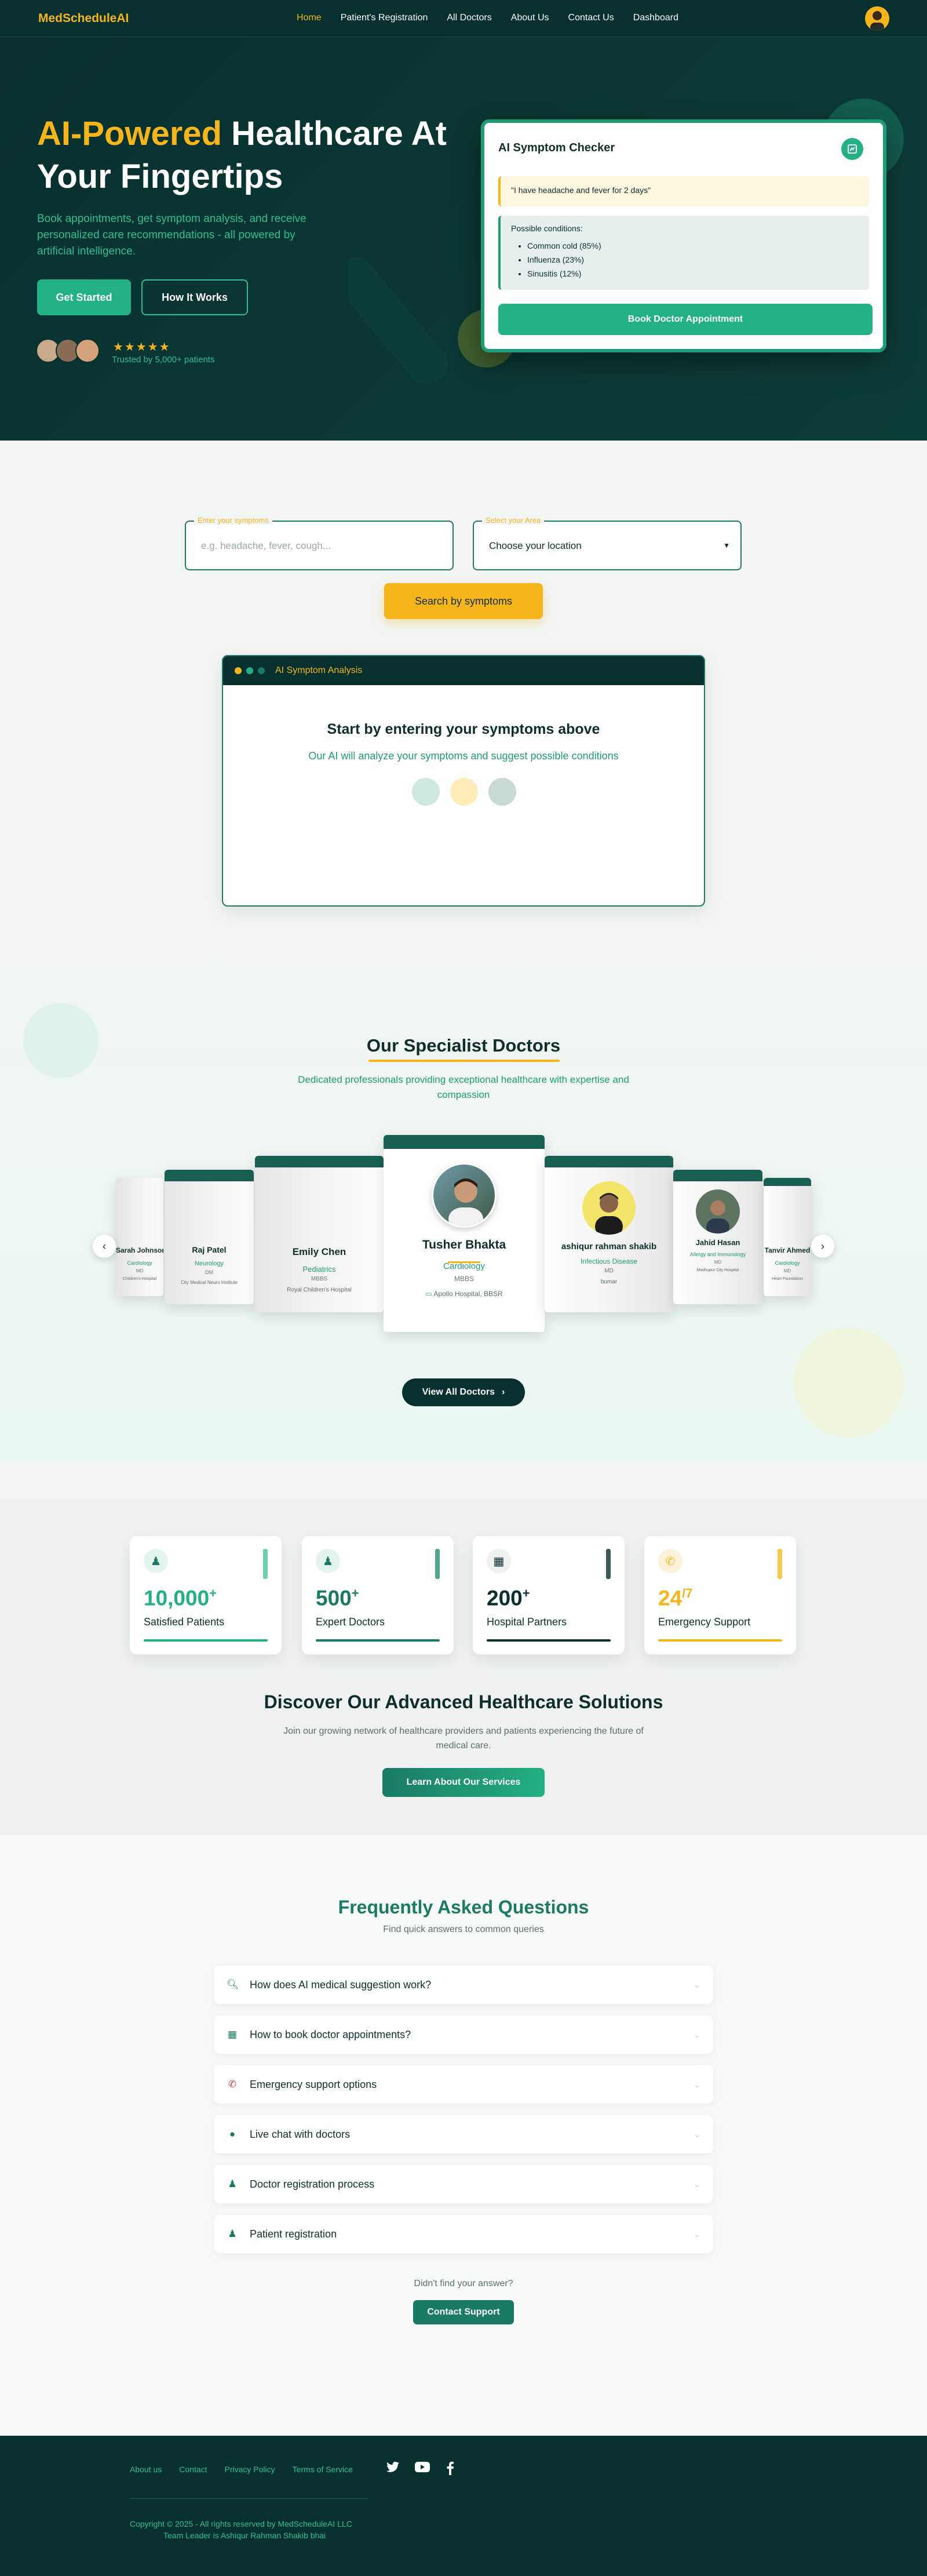  I want to click on area-select-value: Choose your location, so click(535, 546).